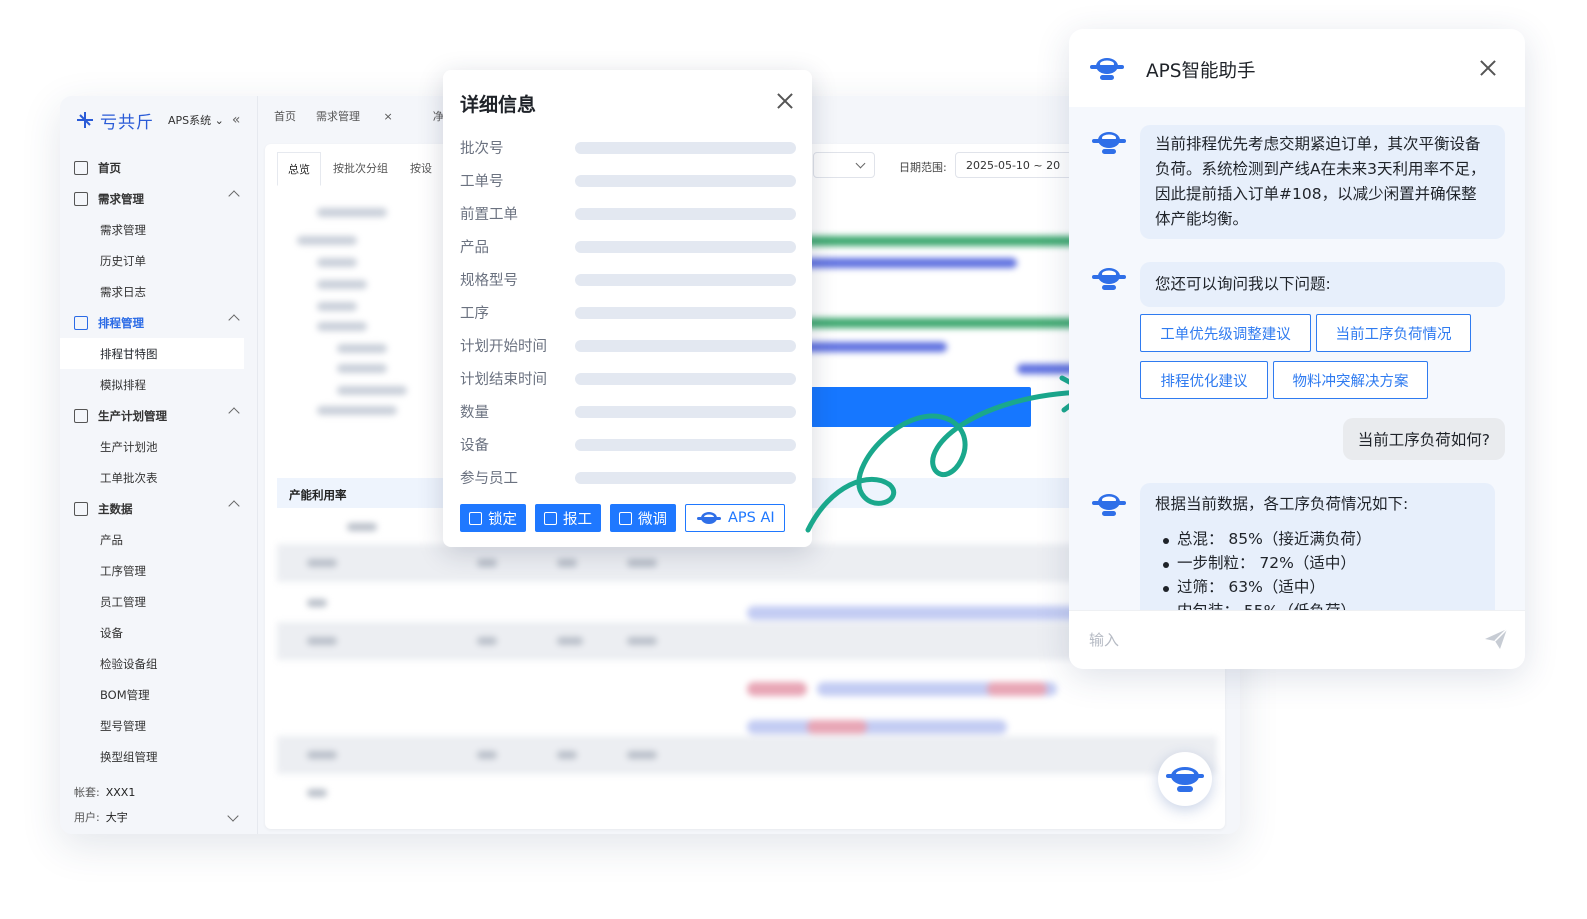 This screenshot has width=1587, height=919. Describe the element at coordinates (1322, 284) in the screenshot. I see `assistant-message: 您还可以询问我以下问题:` at that location.